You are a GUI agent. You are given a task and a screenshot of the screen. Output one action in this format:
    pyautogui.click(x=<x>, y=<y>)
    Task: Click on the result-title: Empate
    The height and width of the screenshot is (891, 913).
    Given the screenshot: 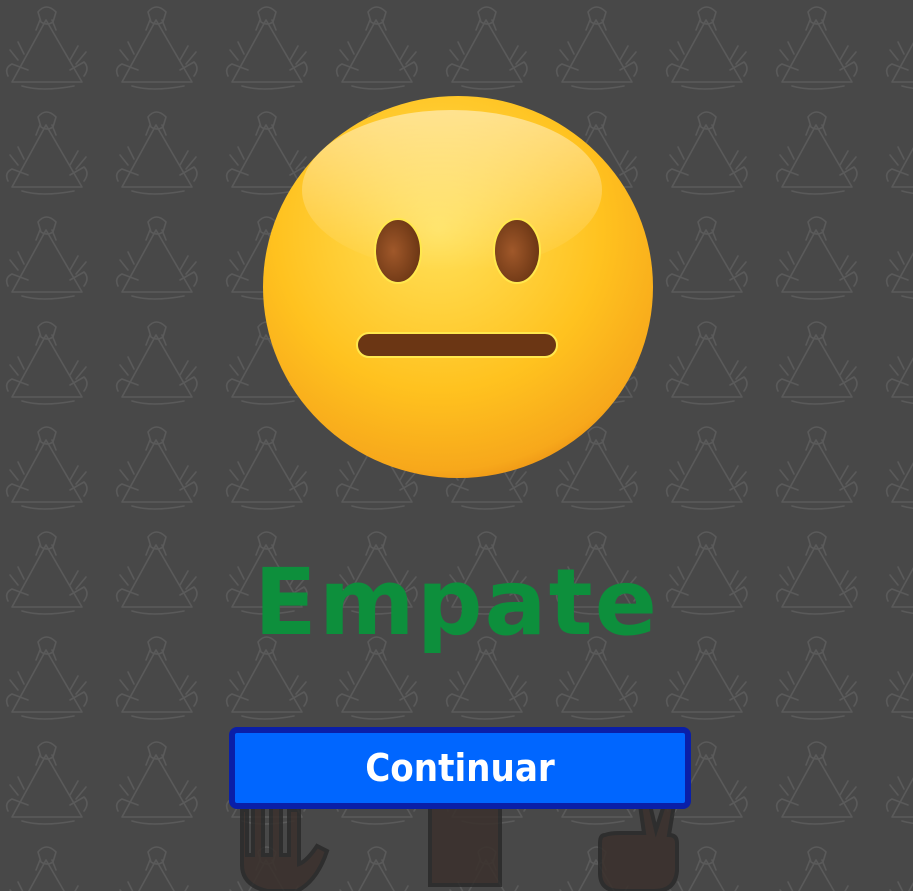 What is the action you would take?
    pyautogui.click(x=456, y=602)
    